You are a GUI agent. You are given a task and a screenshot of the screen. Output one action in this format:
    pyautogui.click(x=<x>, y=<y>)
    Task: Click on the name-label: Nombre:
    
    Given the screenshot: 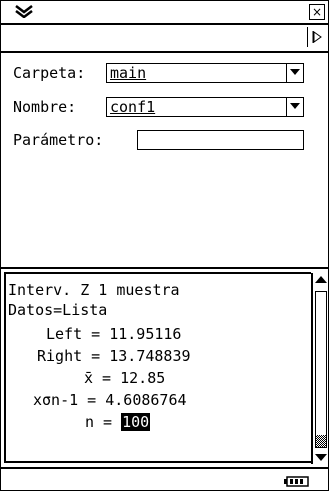 What is the action you would take?
    pyautogui.click(x=45, y=107)
    